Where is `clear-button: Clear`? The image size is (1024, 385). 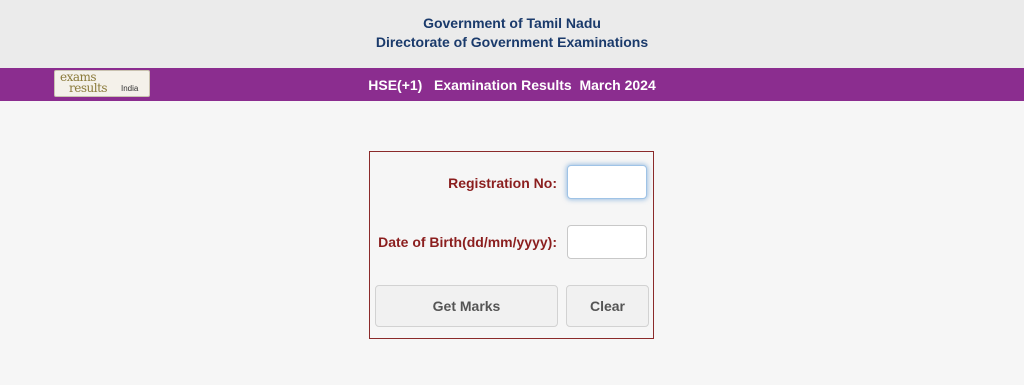 clear-button: Clear is located at coordinates (607, 306).